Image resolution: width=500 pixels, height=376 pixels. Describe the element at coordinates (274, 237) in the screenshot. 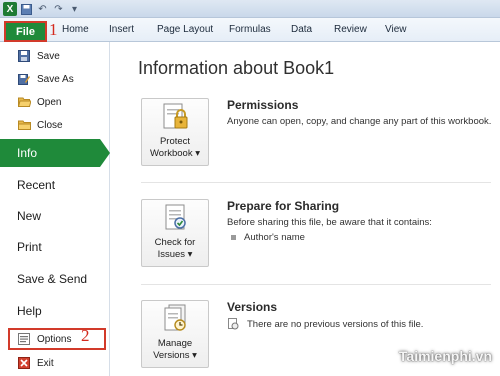

I see `author-name-item: Author's name` at that location.